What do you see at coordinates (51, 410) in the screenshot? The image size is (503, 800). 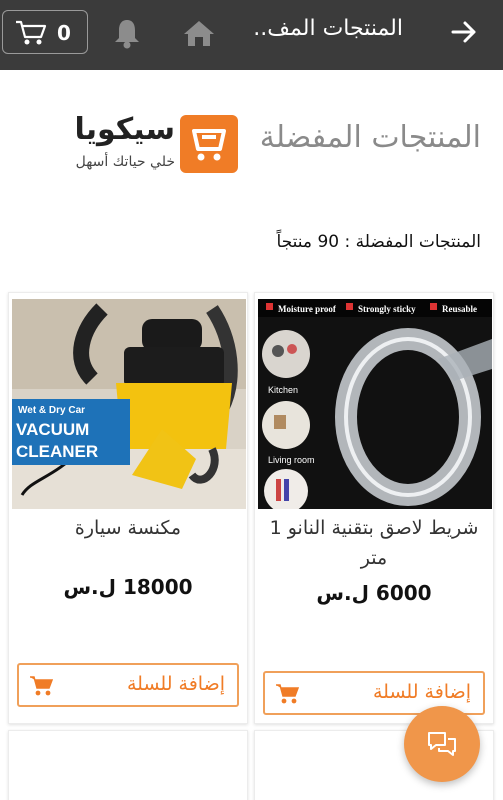 I see `image-label-wet-dry: Wet & Dry Car` at bounding box center [51, 410].